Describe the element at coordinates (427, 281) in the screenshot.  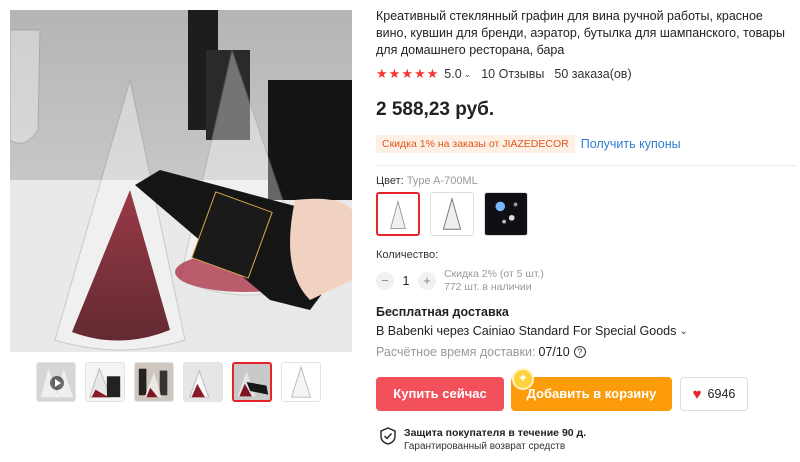
I see `increase-button: +` at that location.